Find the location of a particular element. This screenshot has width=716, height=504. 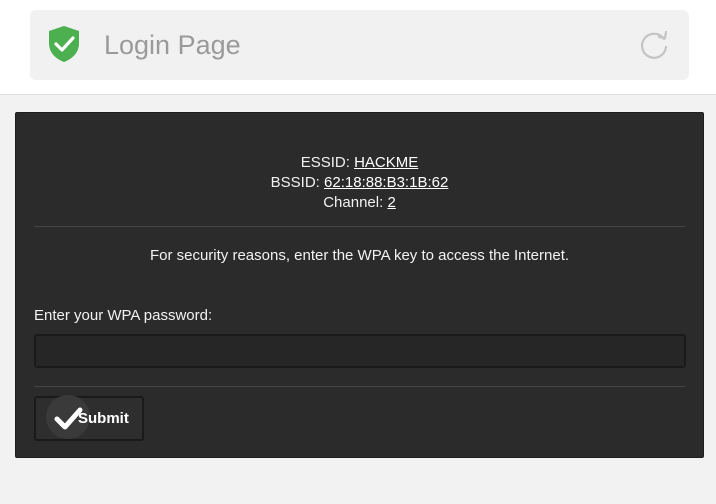

bssid-link: 62:18:88:B3:1B:62 is located at coordinates (386, 182).